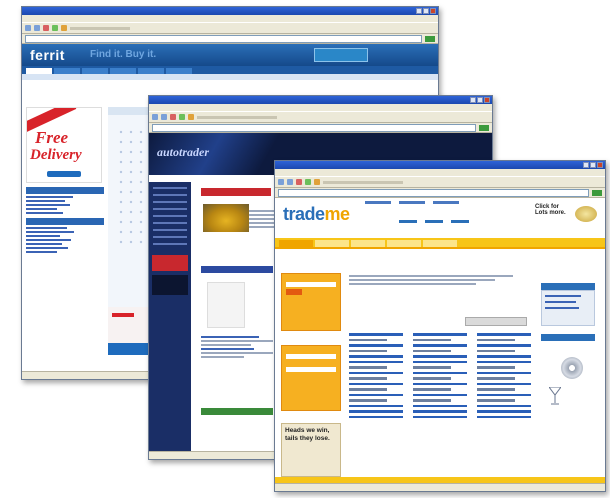 The height and width of the screenshot is (498, 610). I want to click on site-logo: autotrader, so click(183, 152).